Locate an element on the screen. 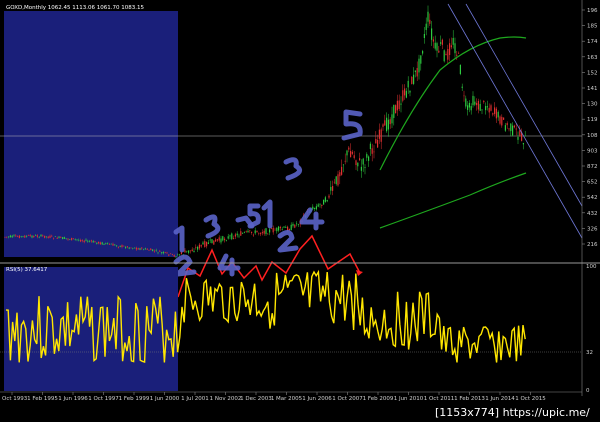  price-tick-label: 141 is located at coordinates (592, 89).